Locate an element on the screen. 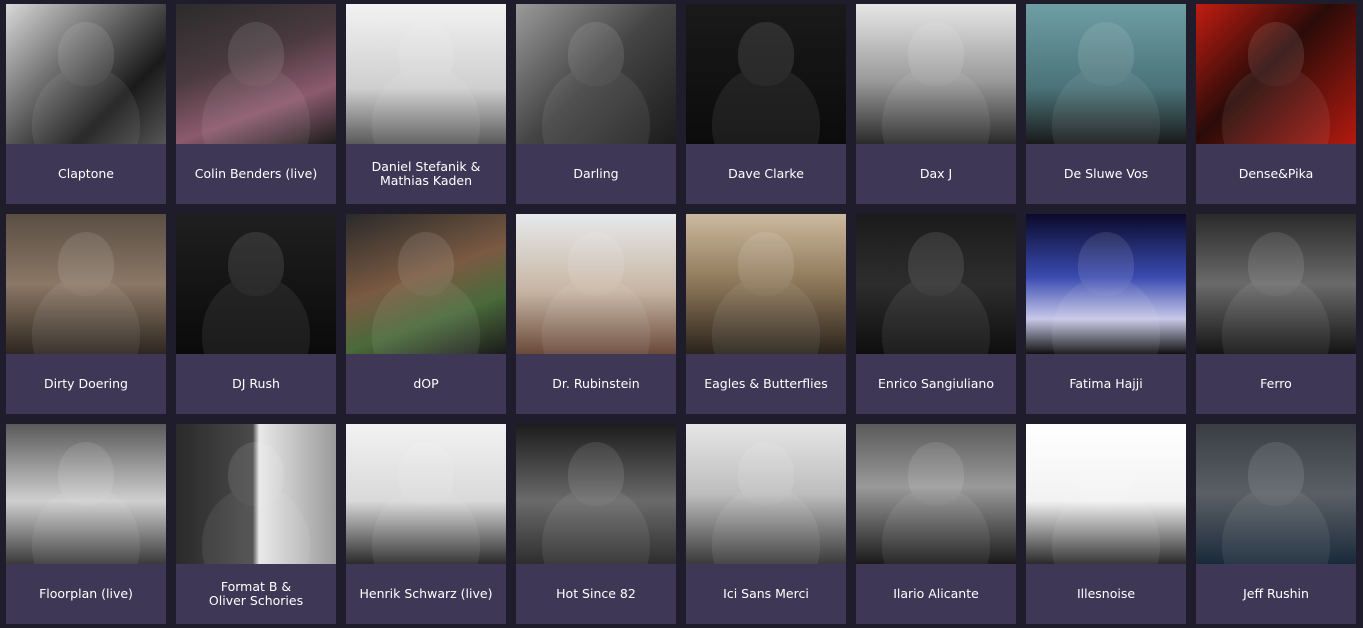 The image size is (1363, 628). artist-card: Claptone is located at coordinates (86, 104).